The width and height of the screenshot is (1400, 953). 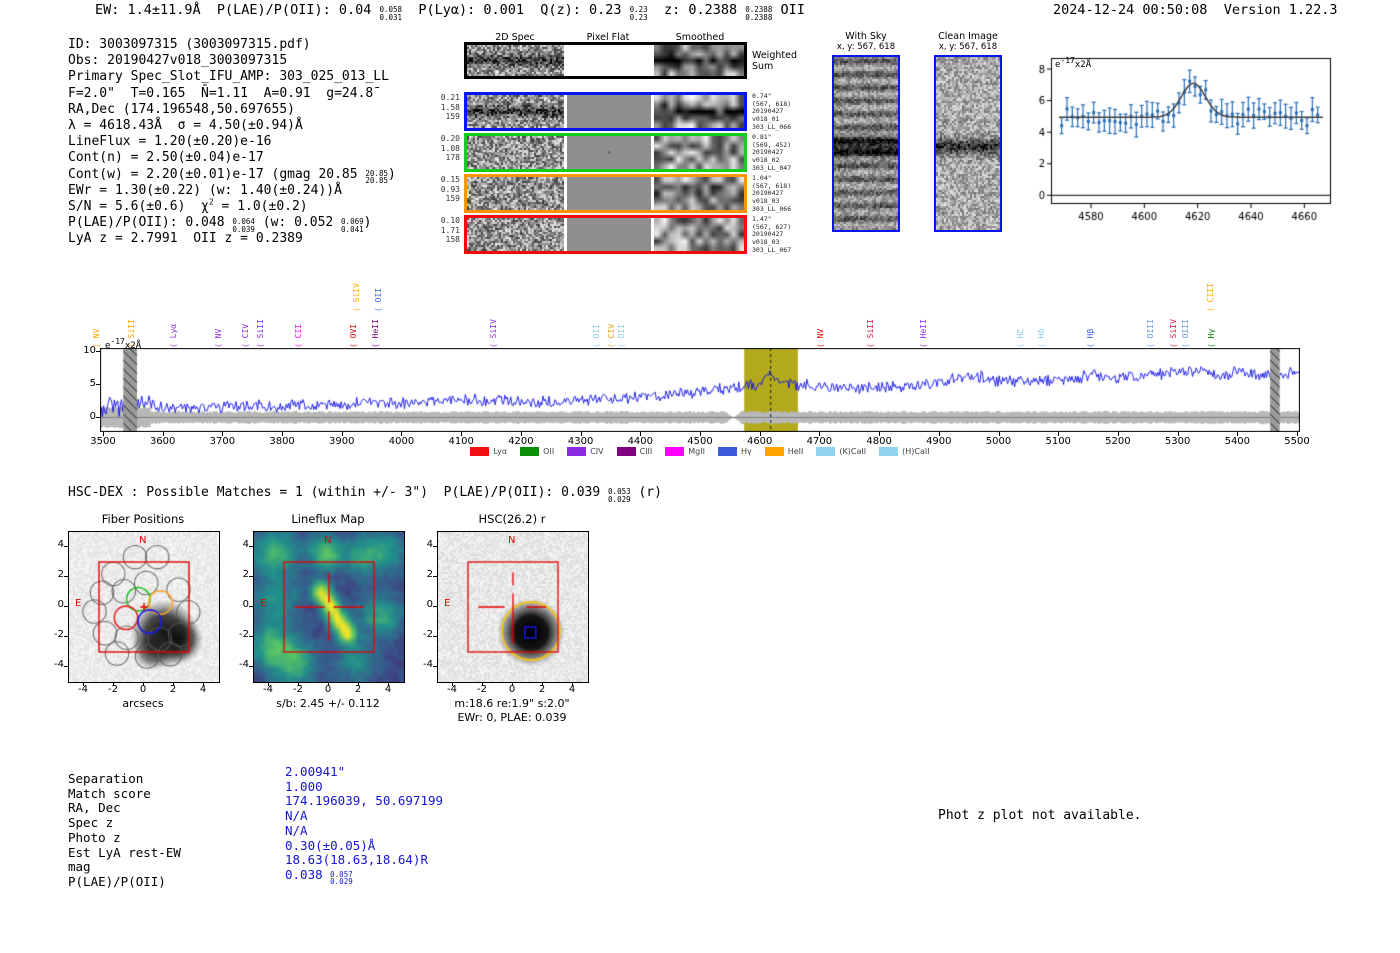 I want to click on emission-line-label-hβ: ( Hβ, so click(x=1090, y=338).